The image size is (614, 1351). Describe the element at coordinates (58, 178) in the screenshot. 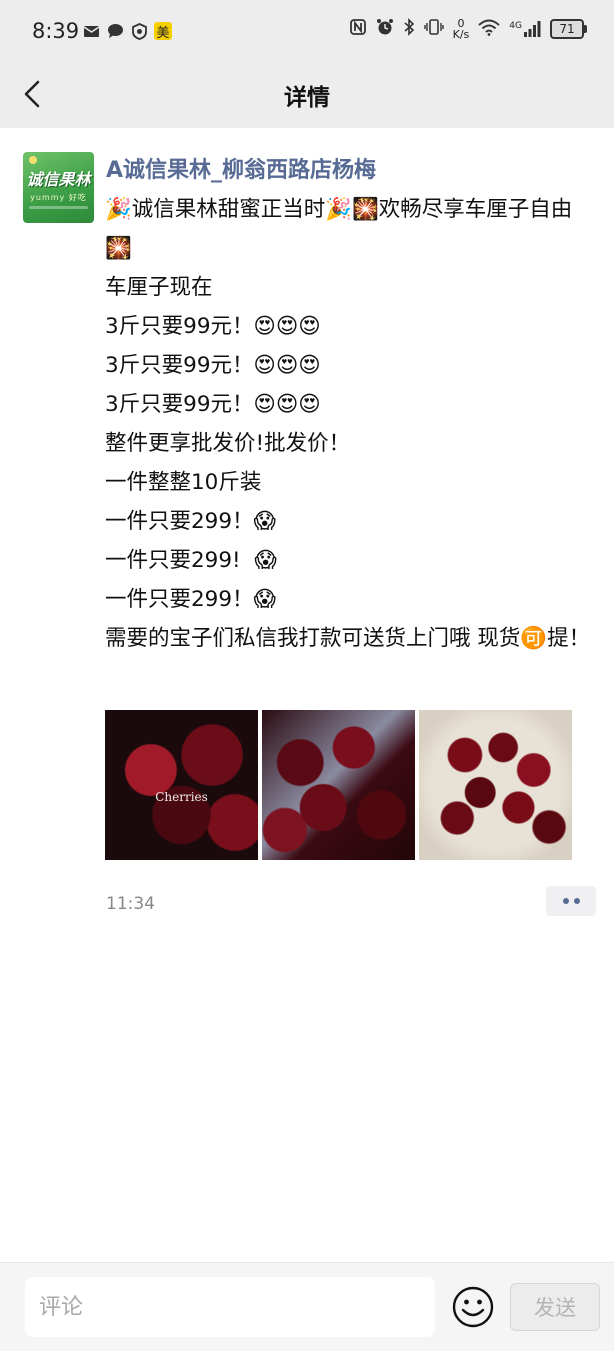

I see `avatar-brand-text: 诚信果林` at that location.